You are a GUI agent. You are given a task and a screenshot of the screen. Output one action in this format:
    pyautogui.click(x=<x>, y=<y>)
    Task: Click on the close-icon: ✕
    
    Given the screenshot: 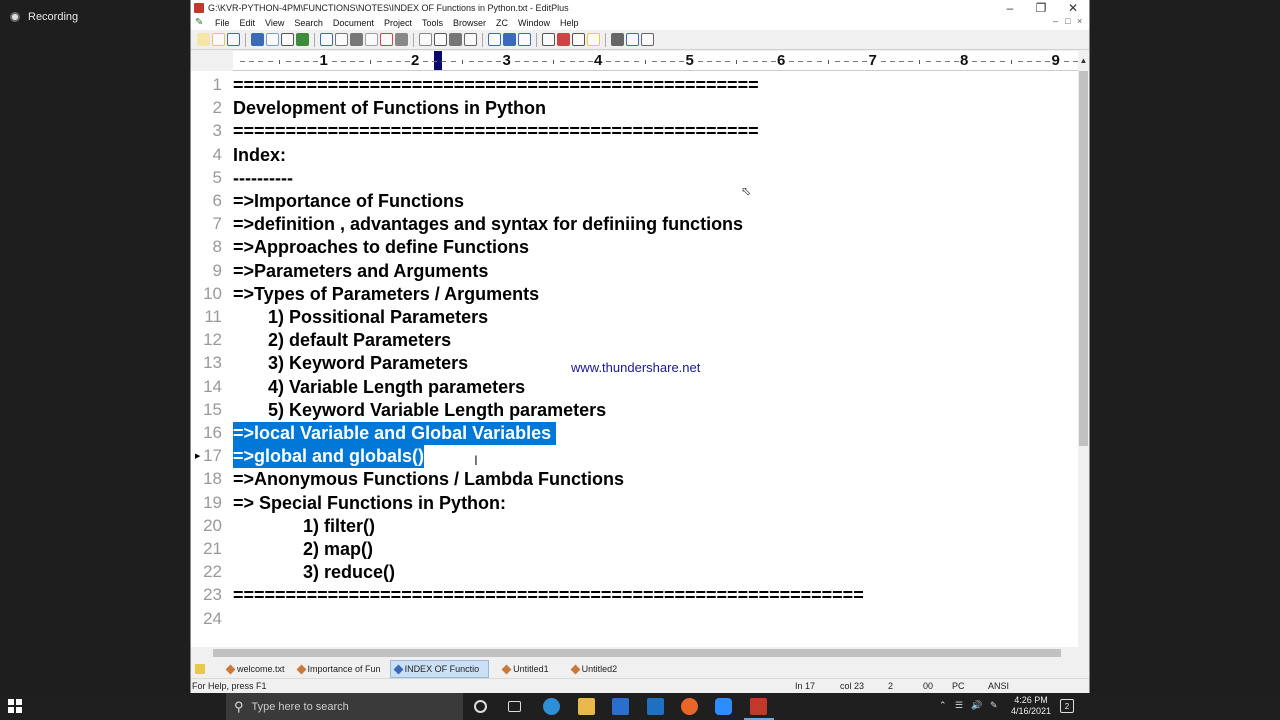 What is the action you would take?
    pyautogui.click(x=1073, y=8)
    